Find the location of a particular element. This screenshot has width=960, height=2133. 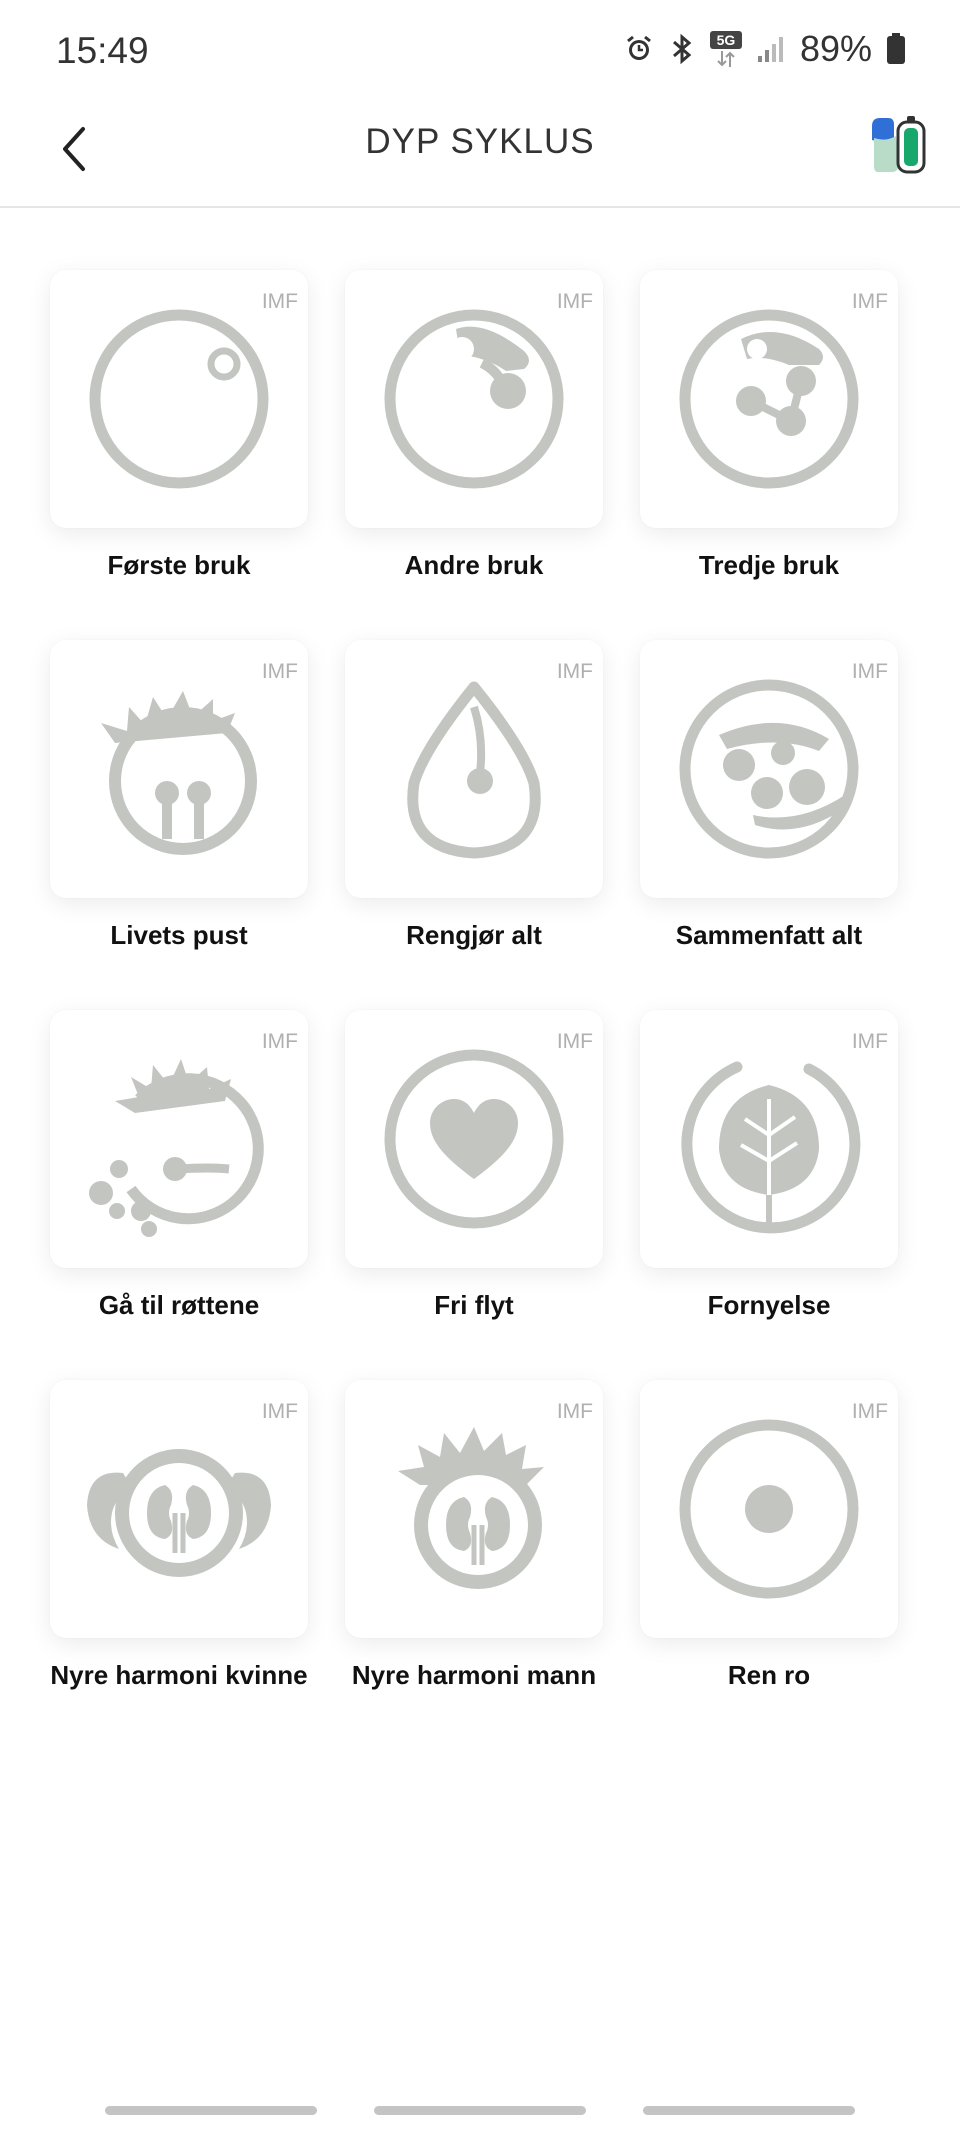

program-label: Gå til røttene is located at coordinates (179, 1305).